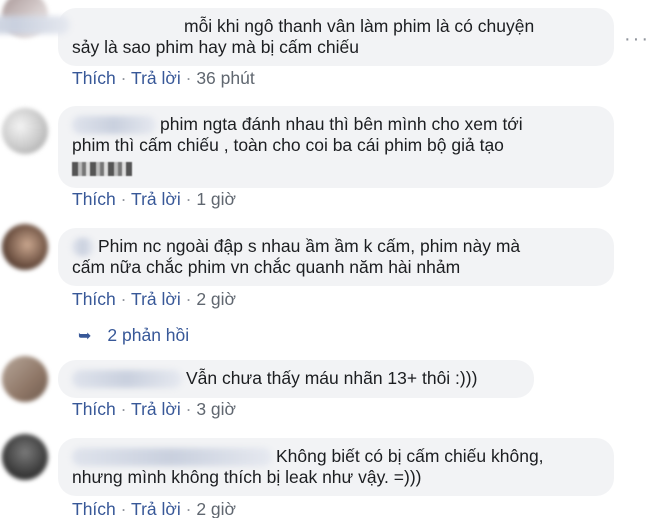 The height and width of the screenshot is (518, 658). I want to click on comment-line: Vẫn chưa thấy máu nhãn 13+ thôi :))), so click(296, 378).